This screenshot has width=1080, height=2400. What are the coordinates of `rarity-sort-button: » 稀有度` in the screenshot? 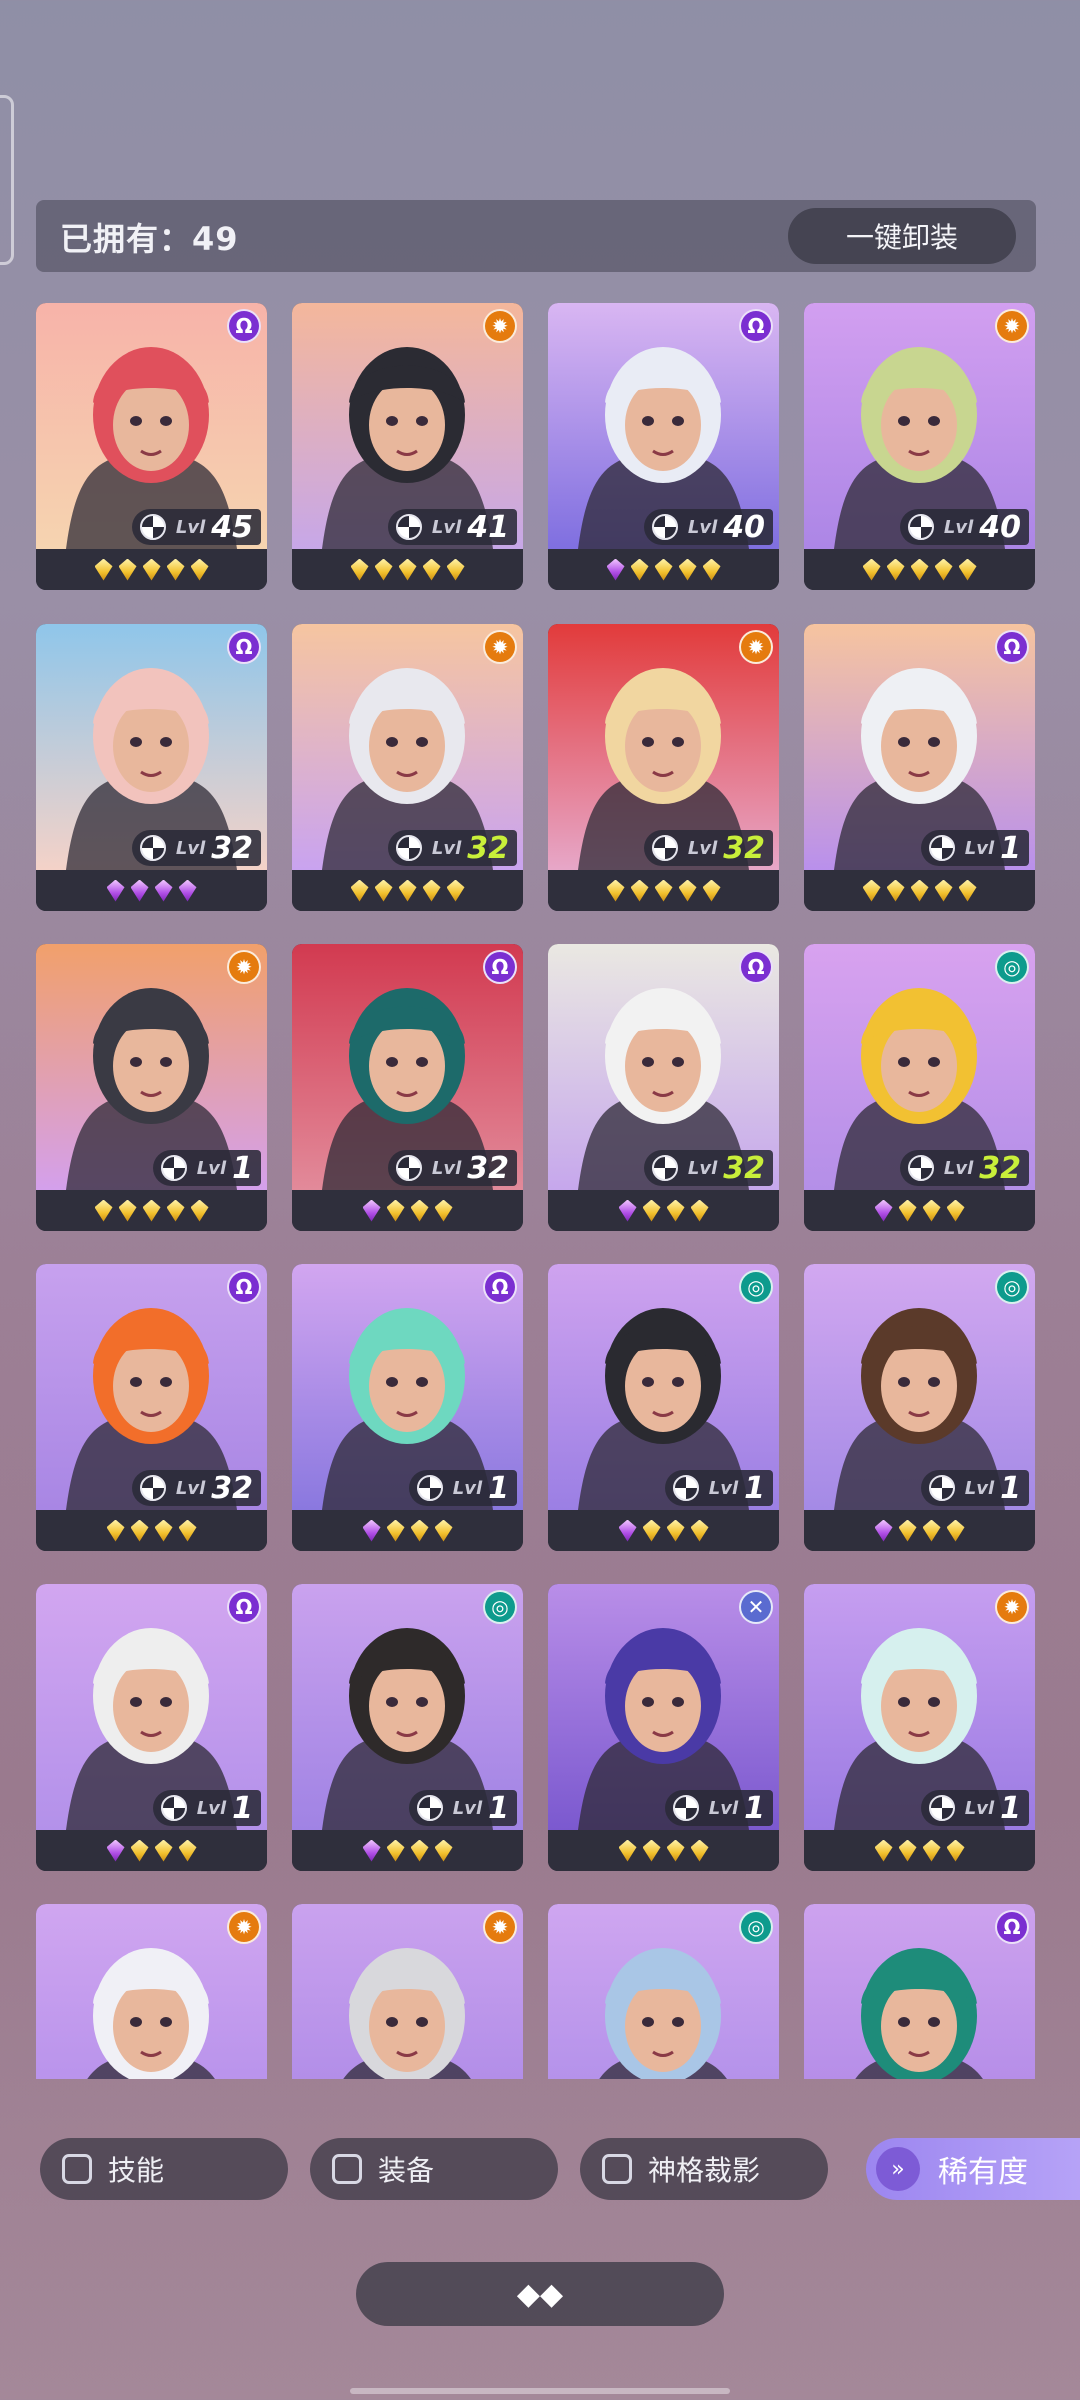 It's located at (973, 2169).